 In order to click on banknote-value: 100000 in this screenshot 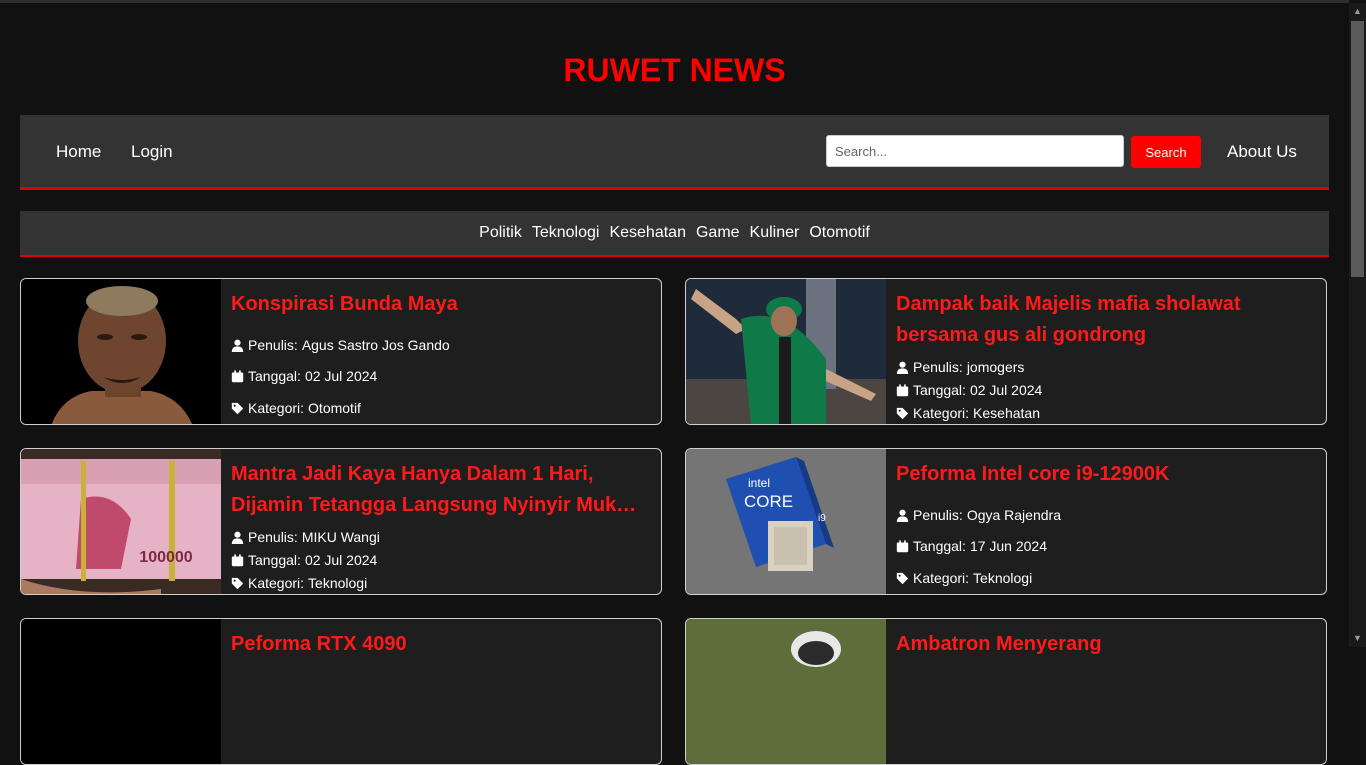, I will do `click(165, 557)`.